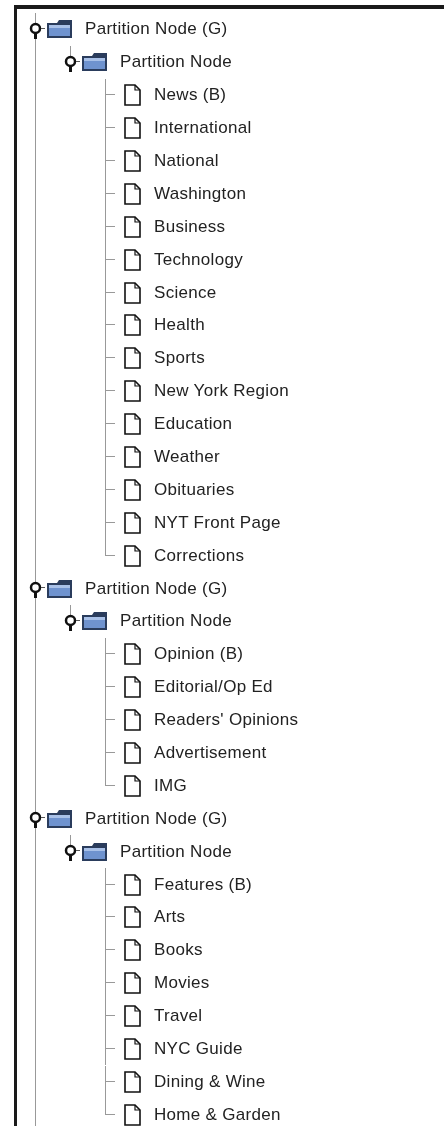 The width and height of the screenshot is (444, 1126). Describe the element at coordinates (203, 128) in the screenshot. I see `tree-item: International` at that location.